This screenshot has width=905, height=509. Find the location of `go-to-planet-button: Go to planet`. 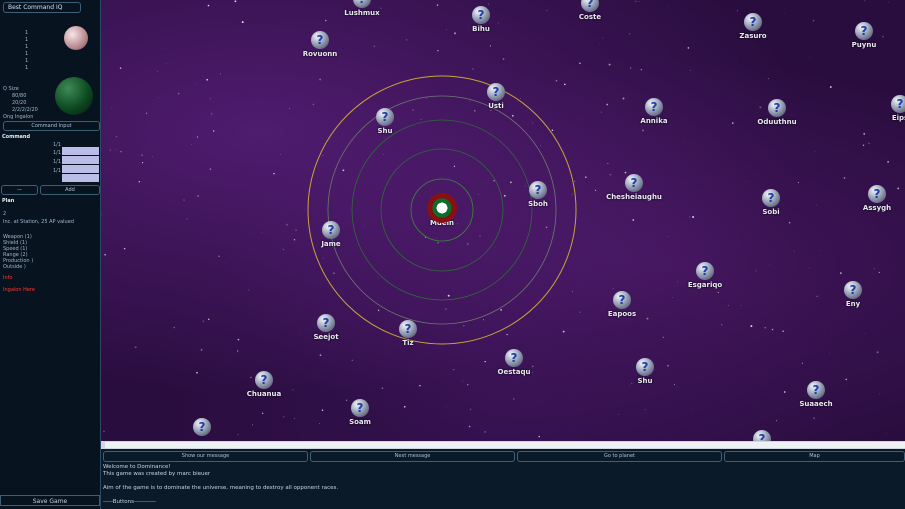

go-to-planet-button: Go to planet is located at coordinates (619, 456).